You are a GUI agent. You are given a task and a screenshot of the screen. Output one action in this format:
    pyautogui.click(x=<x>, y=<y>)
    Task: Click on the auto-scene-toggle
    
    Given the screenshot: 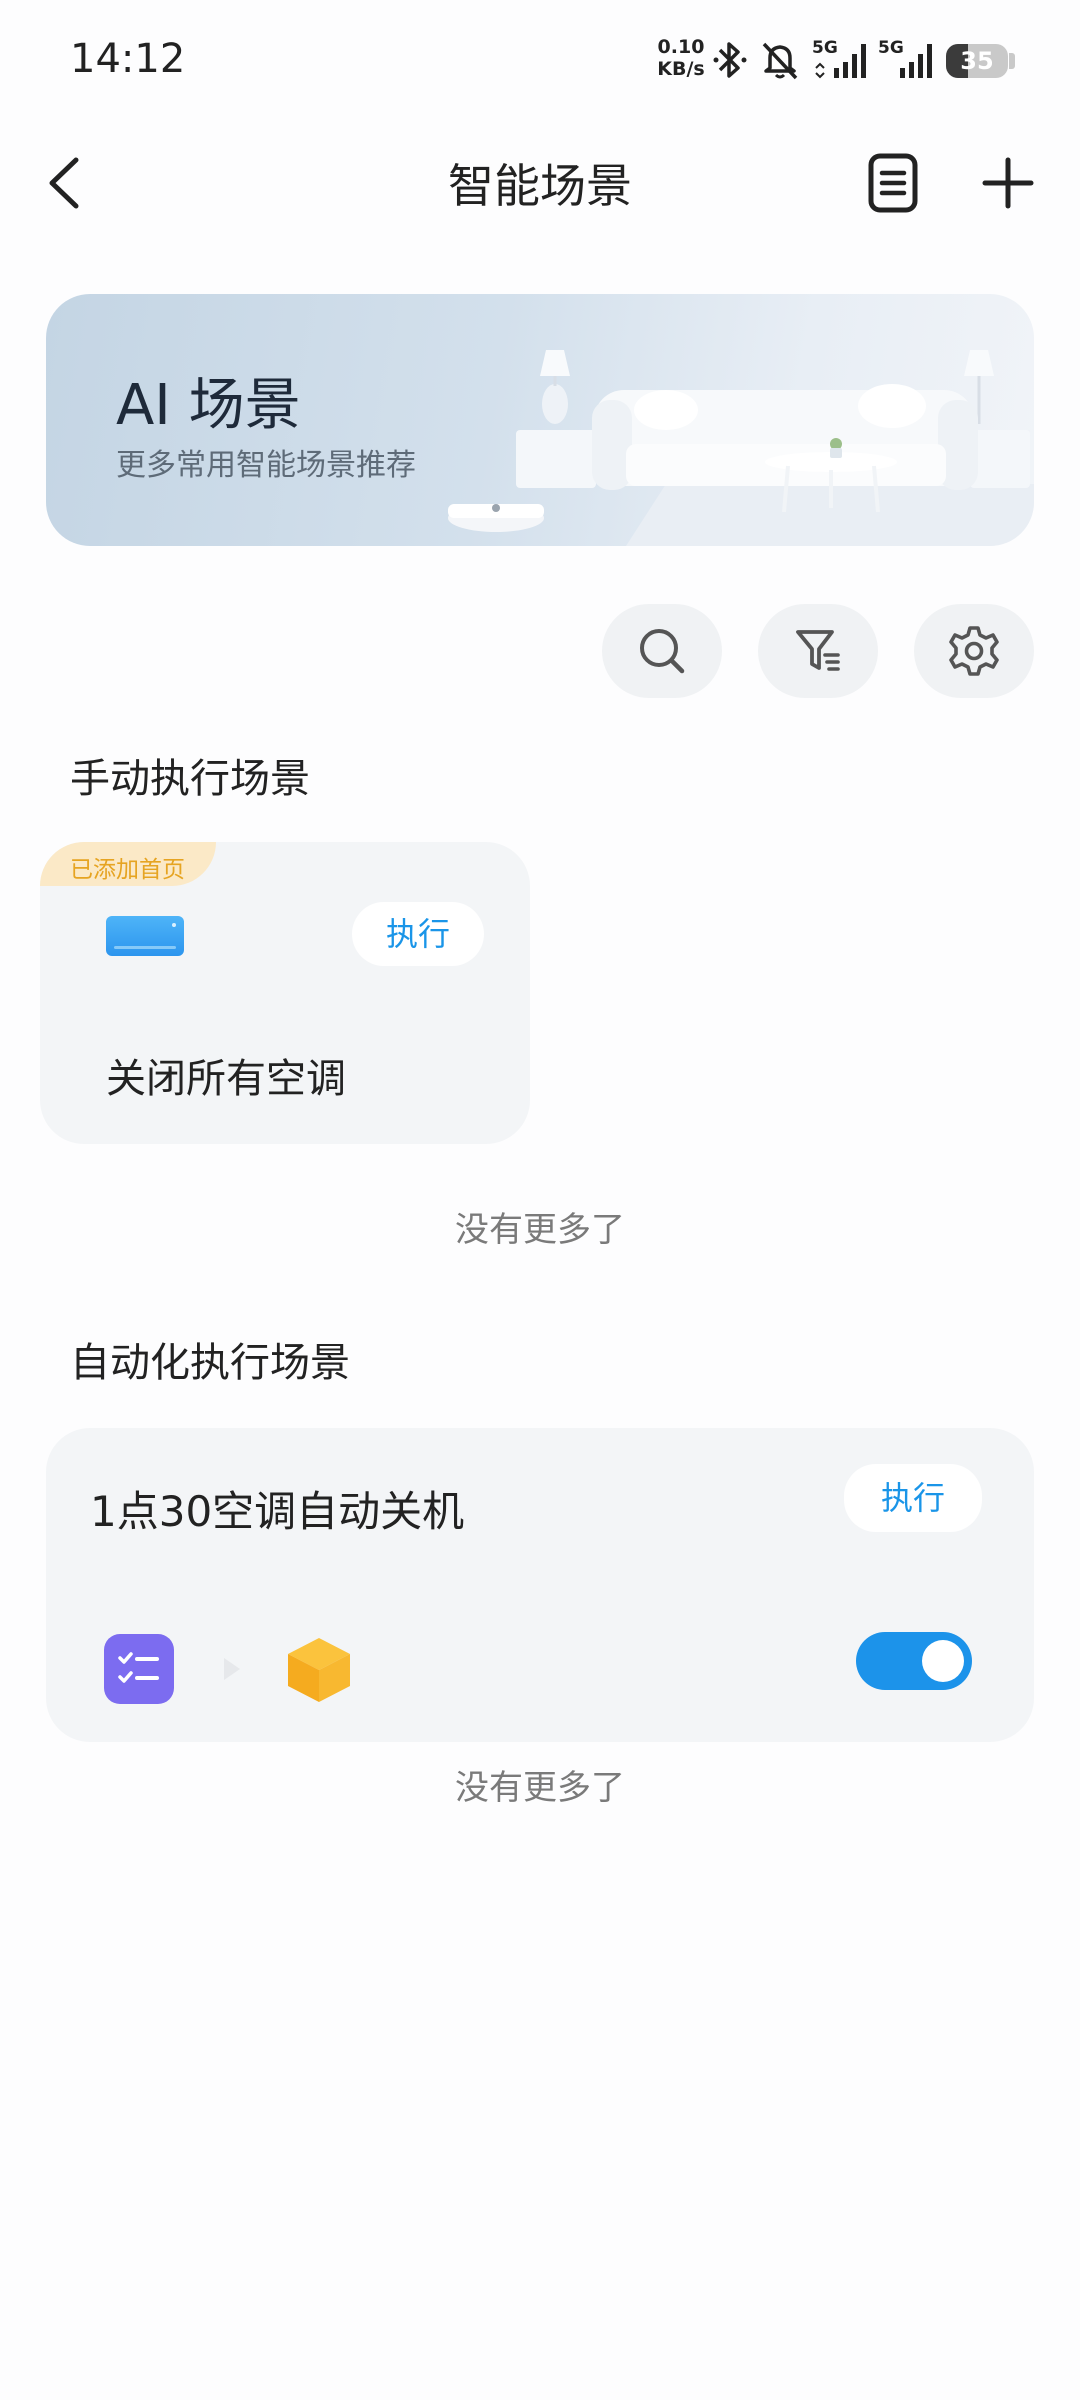 What is the action you would take?
    pyautogui.click(x=914, y=1661)
    